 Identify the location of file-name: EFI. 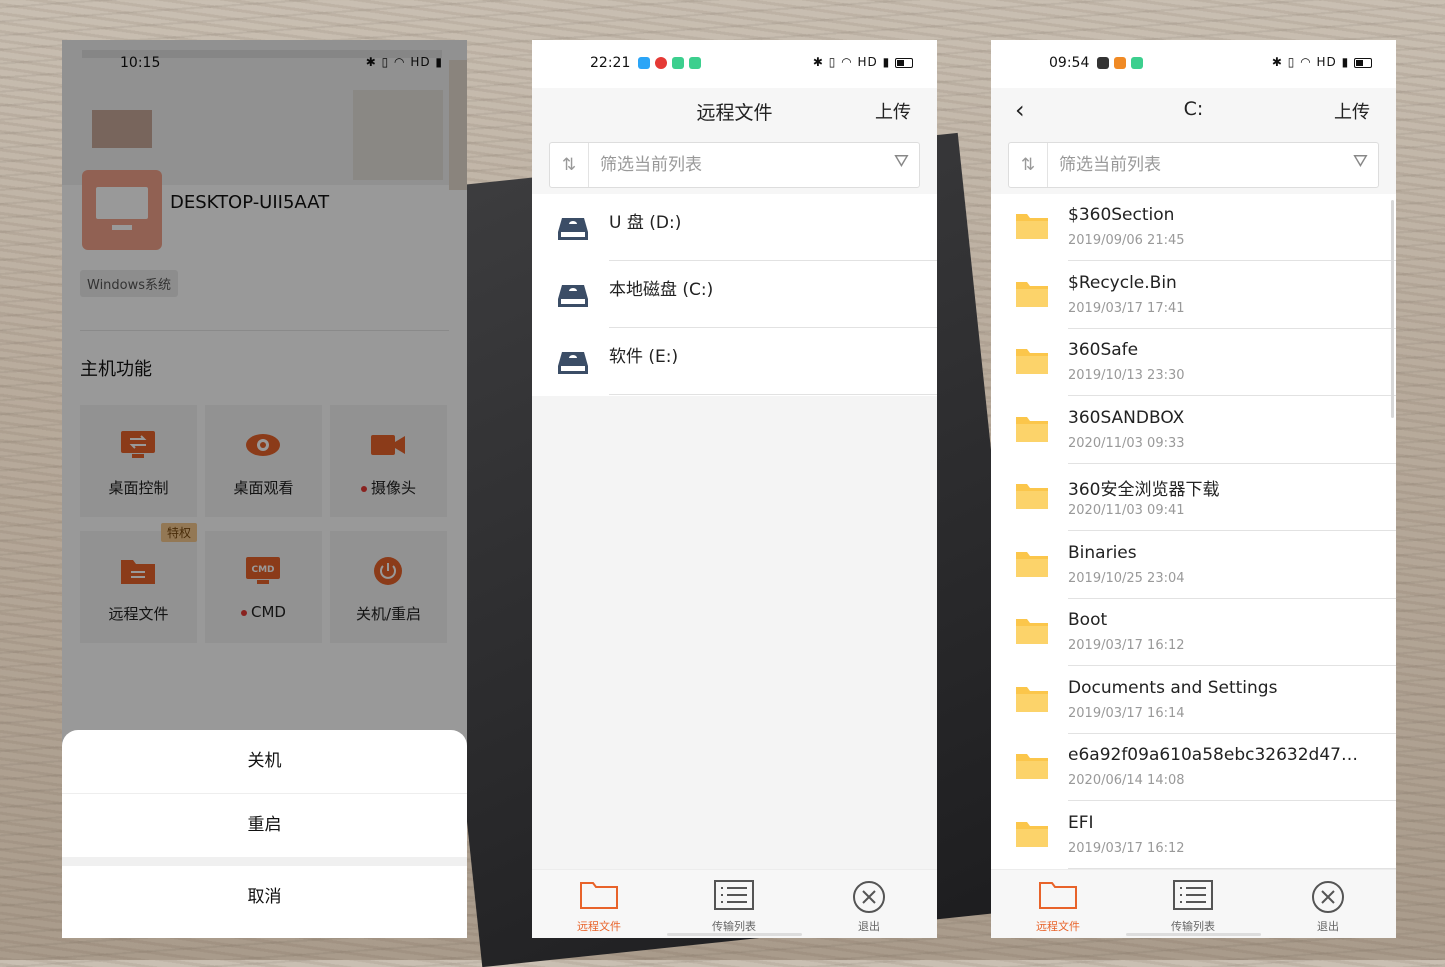
(1081, 822).